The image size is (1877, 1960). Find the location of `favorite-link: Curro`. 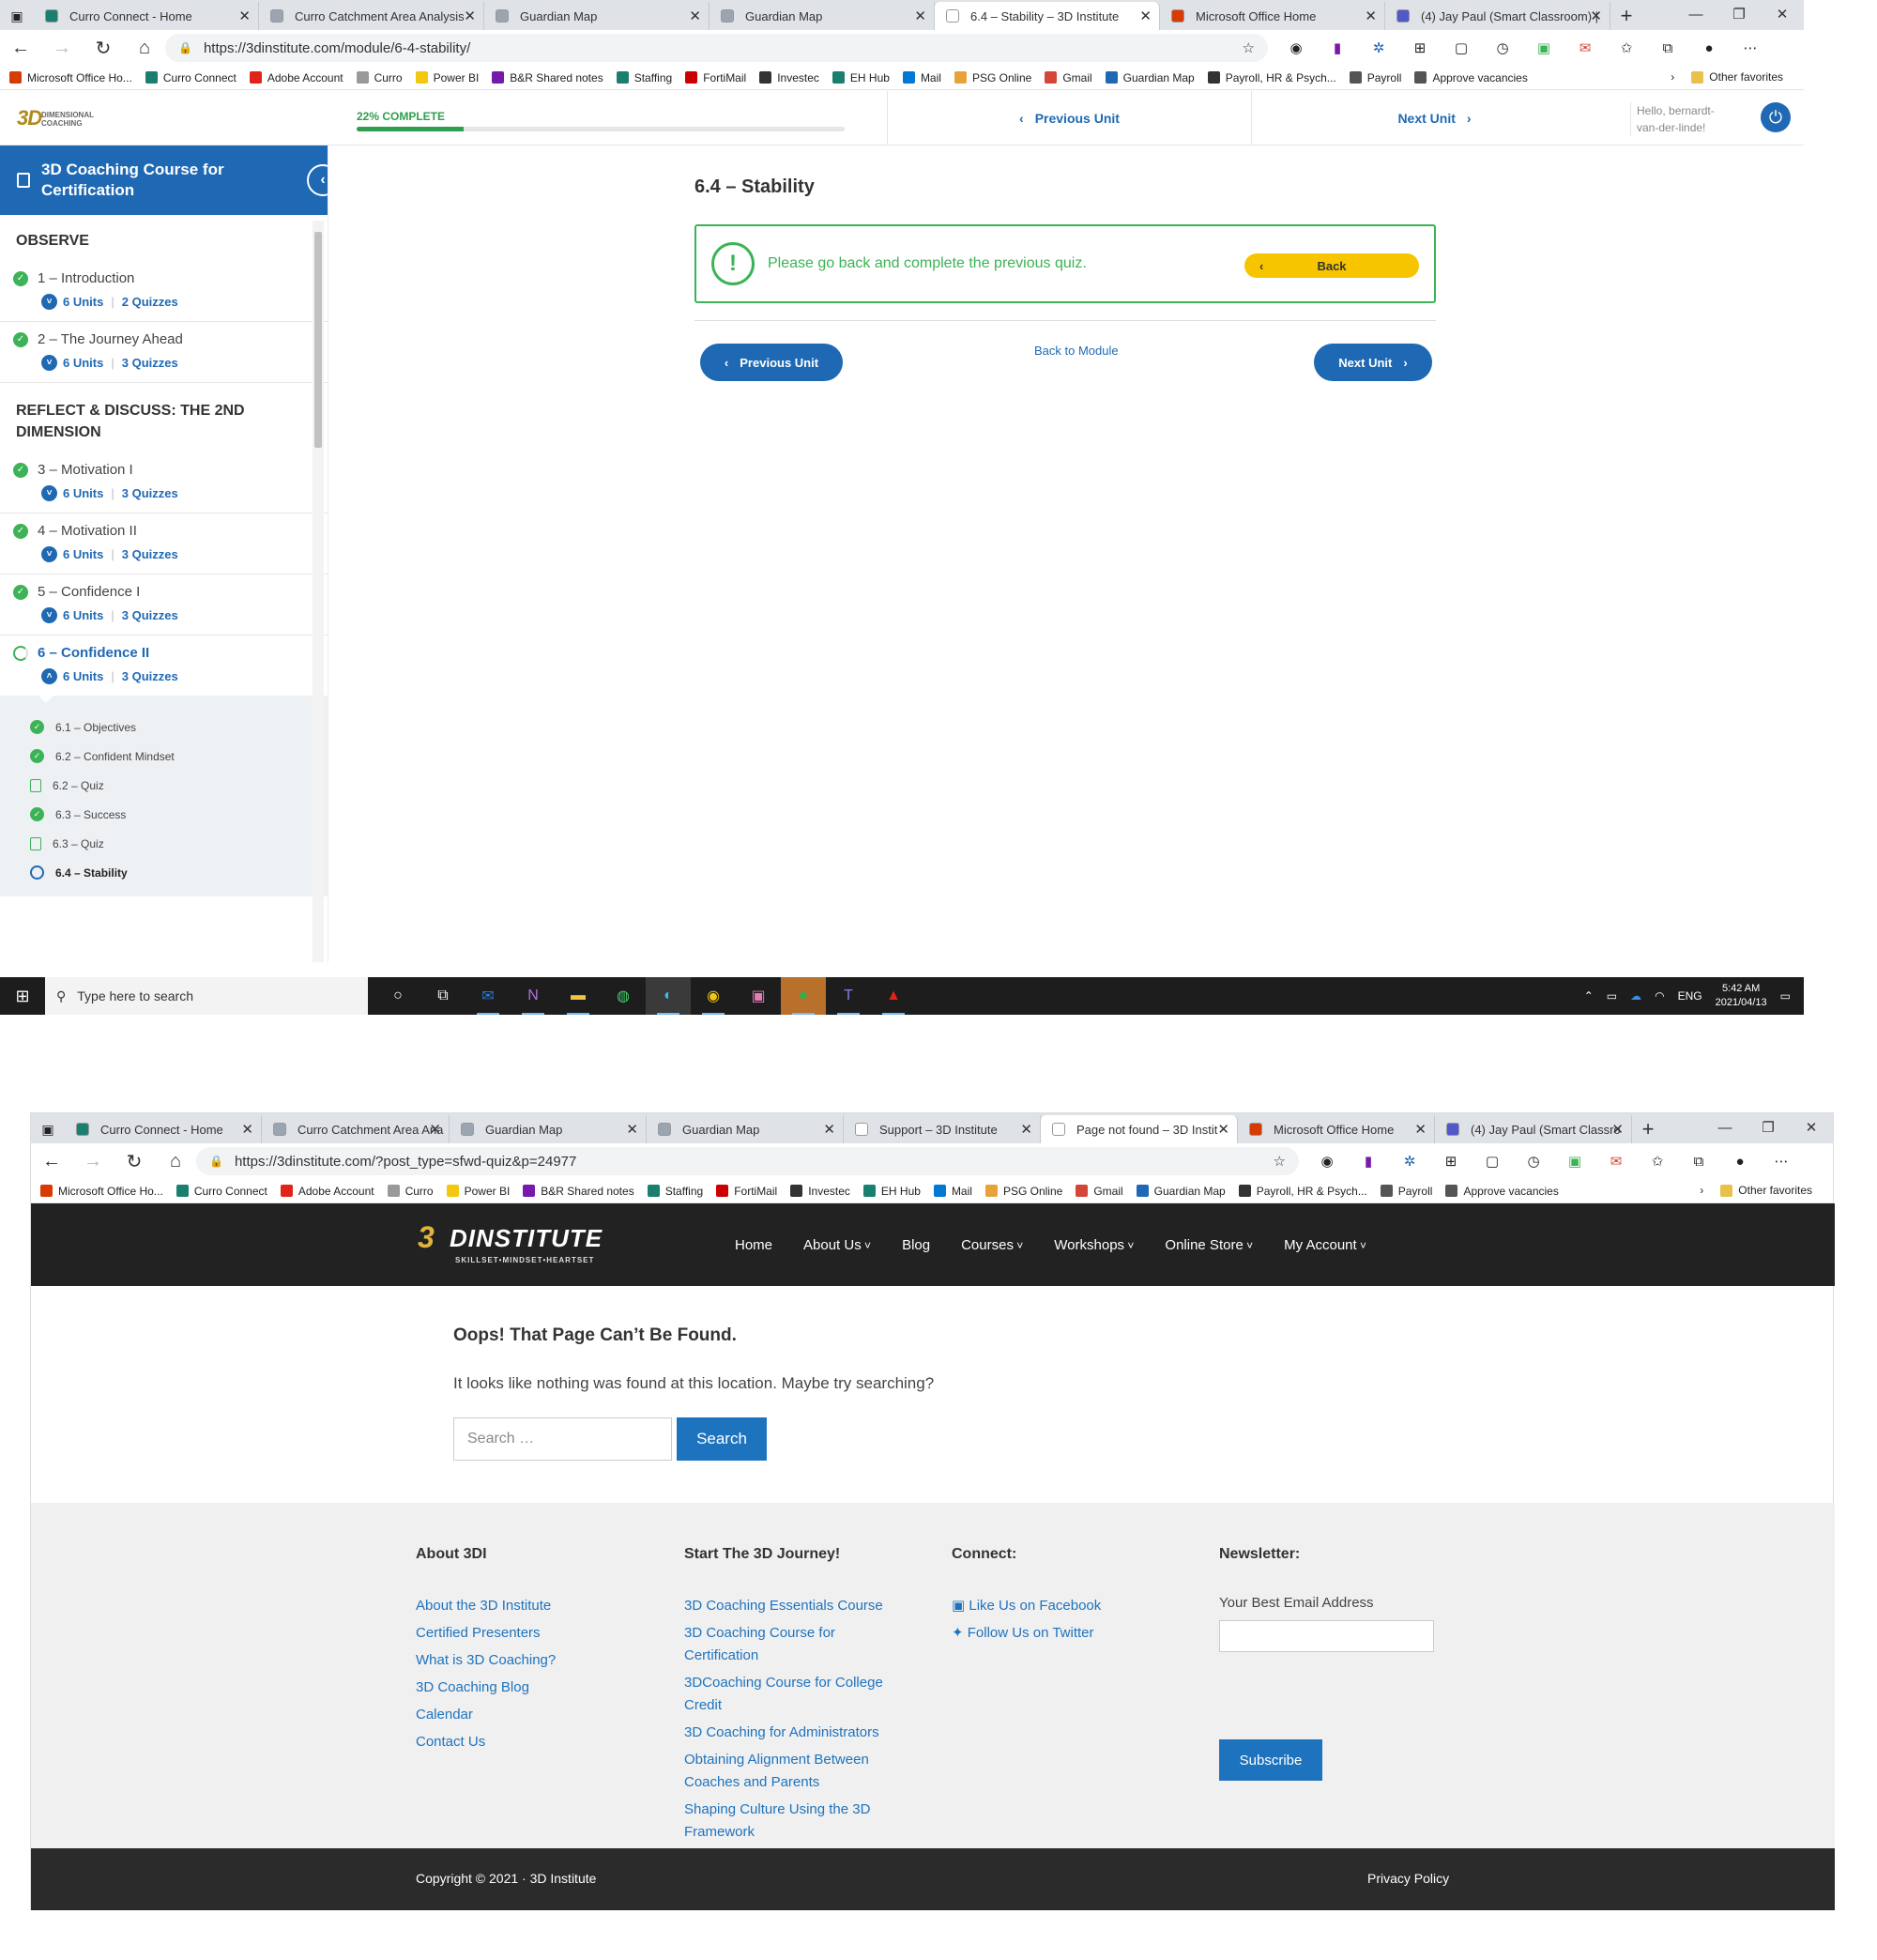

favorite-link: Curro is located at coordinates (379, 77).